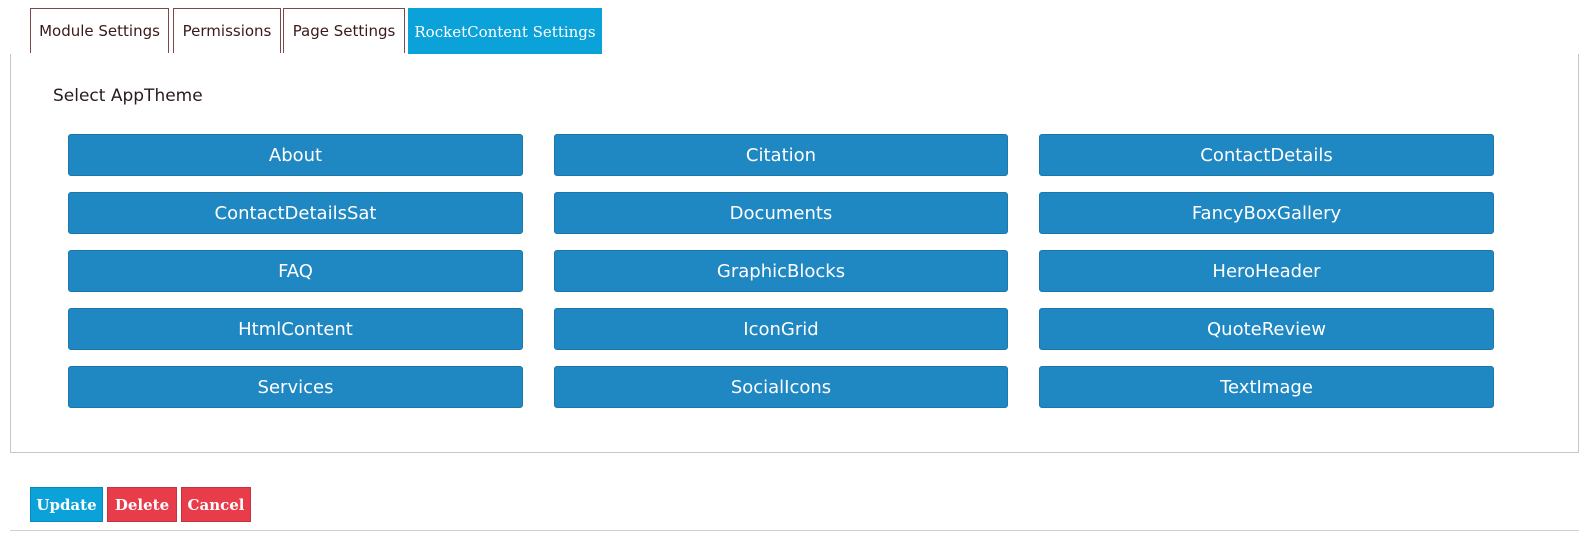 The height and width of the screenshot is (541, 1593). Describe the element at coordinates (1266, 271) in the screenshot. I see `theme-button-heroheader: HeroHeader` at that location.